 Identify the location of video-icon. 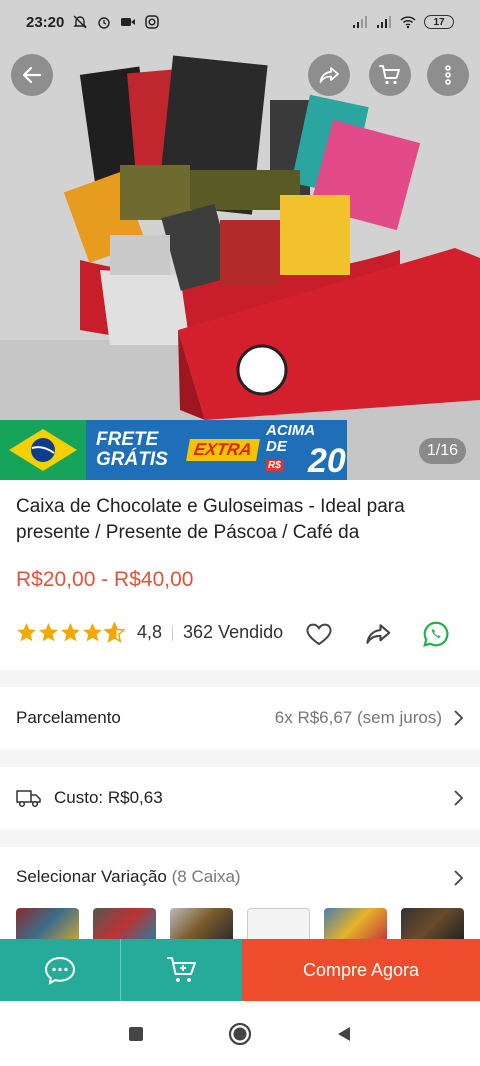
(128, 22).